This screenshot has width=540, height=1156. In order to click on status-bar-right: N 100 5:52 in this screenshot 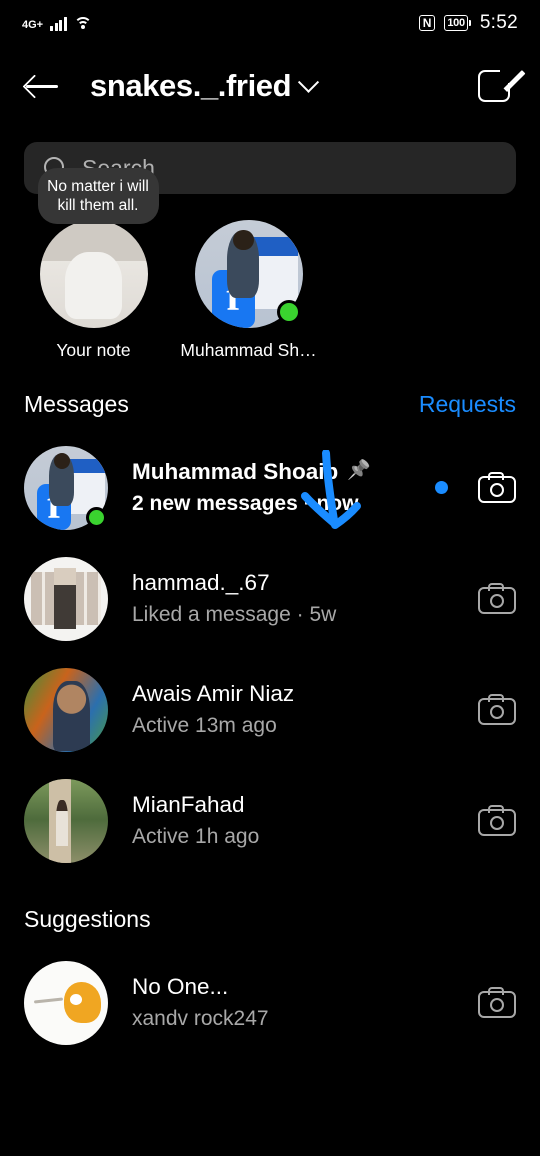, I will do `click(468, 23)`.